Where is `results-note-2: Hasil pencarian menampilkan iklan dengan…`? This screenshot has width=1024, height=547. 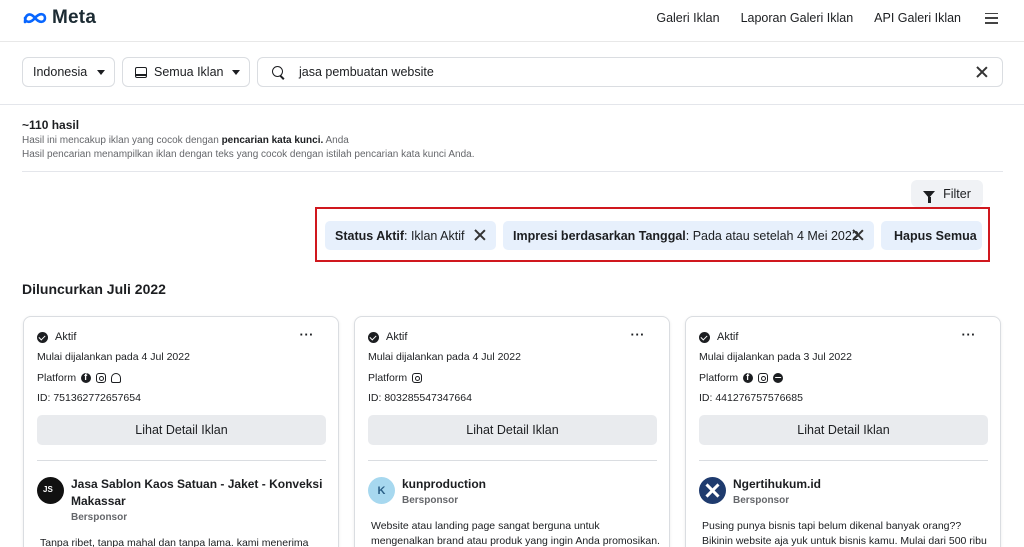 results-note-2: Hasil pencarian menampilkan iklan dengan… is located at coordinates (248, 154).